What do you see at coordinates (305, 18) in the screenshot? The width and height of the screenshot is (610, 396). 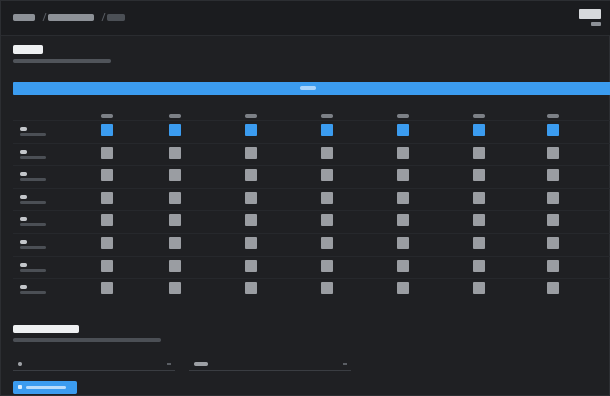 I see `top-bar` at bounding box center [305, 18].